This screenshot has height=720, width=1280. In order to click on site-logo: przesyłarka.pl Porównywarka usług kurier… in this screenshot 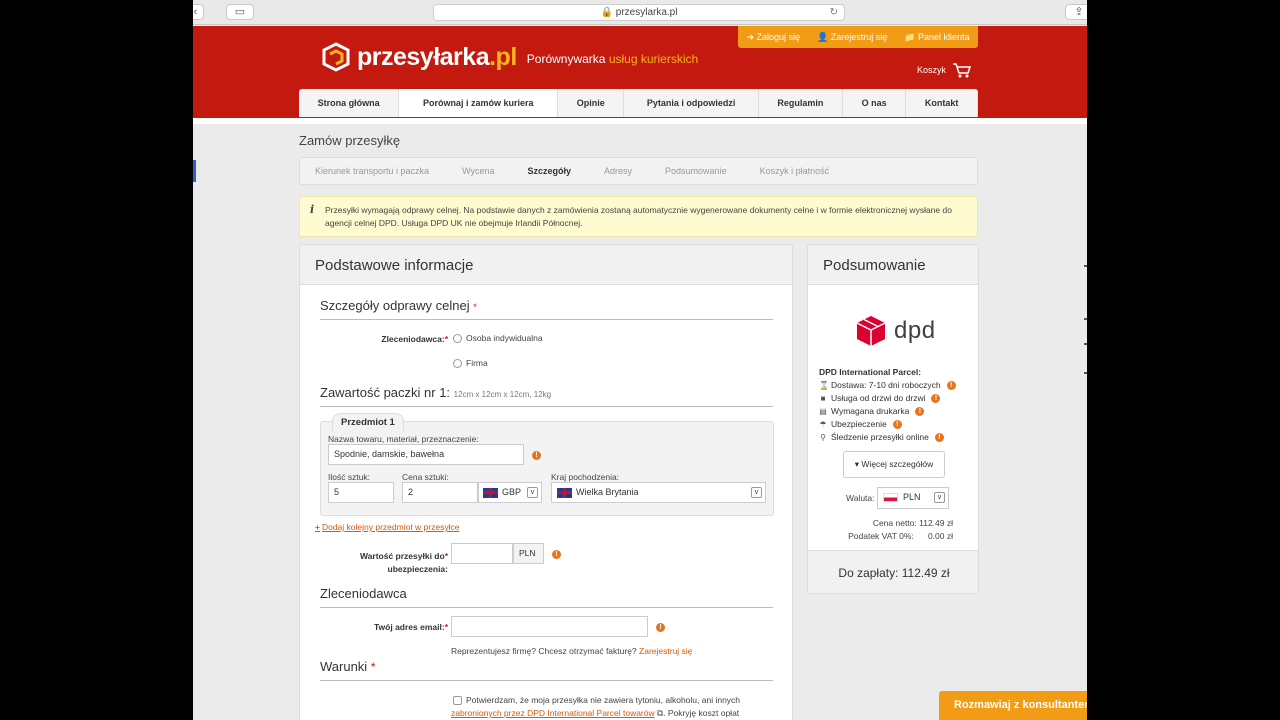, I will do `click(509, 57)`.